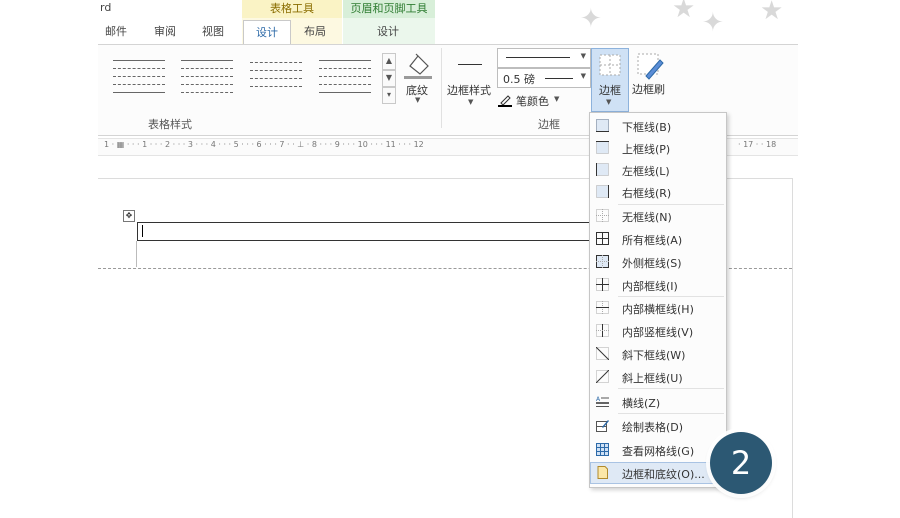  Describe the element at coordinates (610, 80) in the screenshot. I see `borders-button: 边框 ▼` at that location.